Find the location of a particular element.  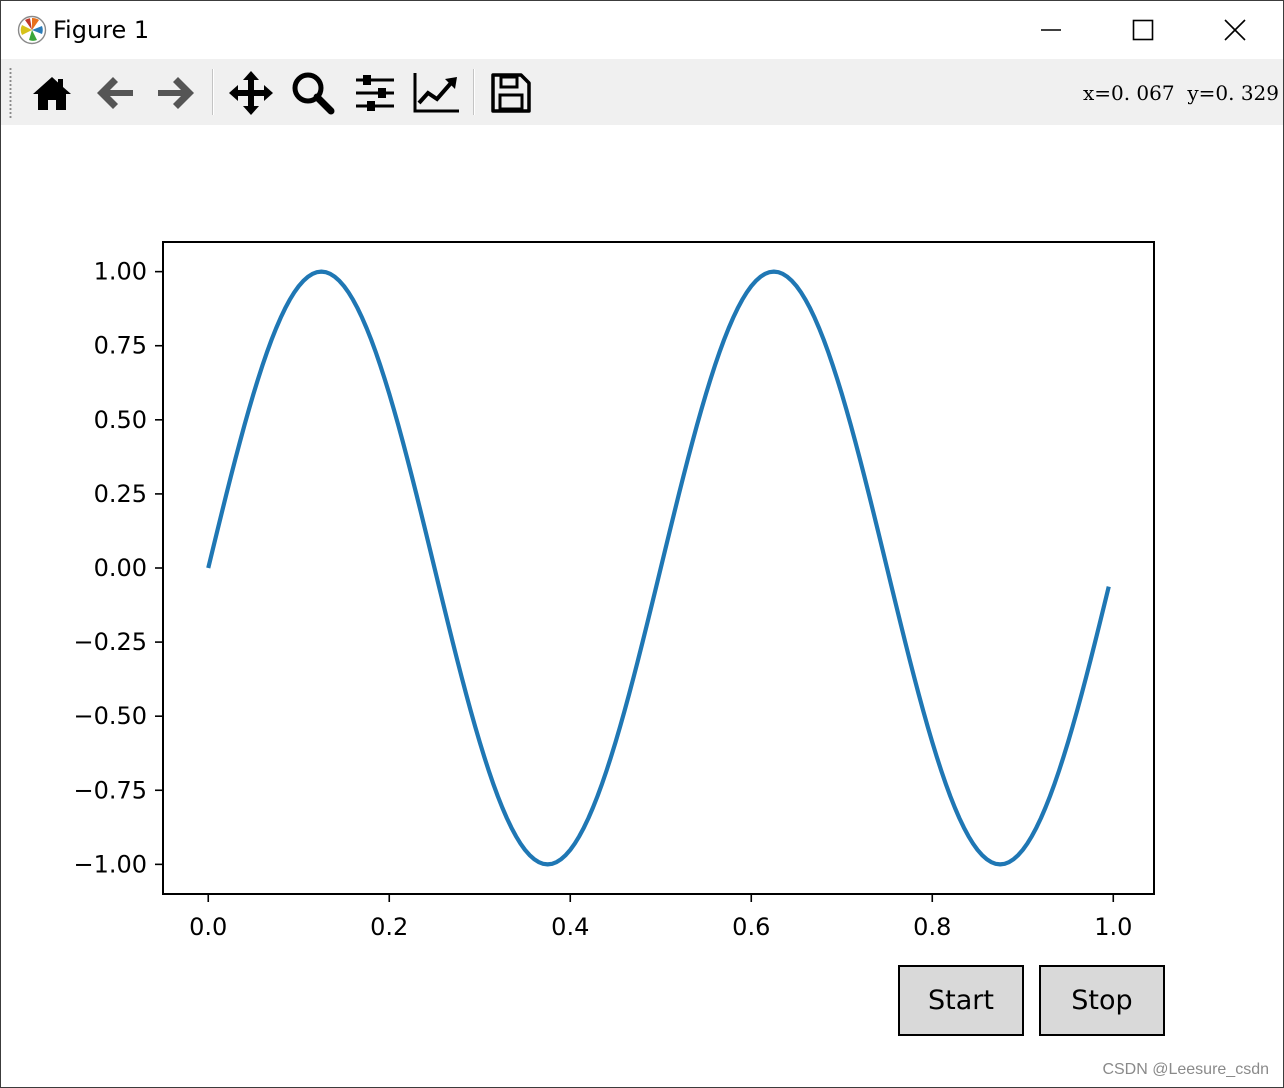

forward-arrow-icon is located at coordinates (176, 93).